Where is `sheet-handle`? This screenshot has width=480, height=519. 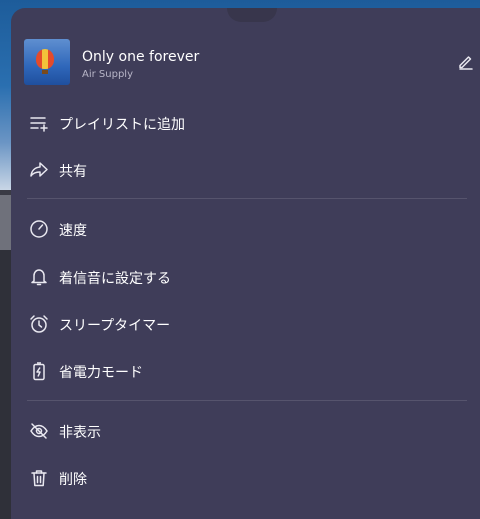
sheet-handle is located at coordinates (252, 15).